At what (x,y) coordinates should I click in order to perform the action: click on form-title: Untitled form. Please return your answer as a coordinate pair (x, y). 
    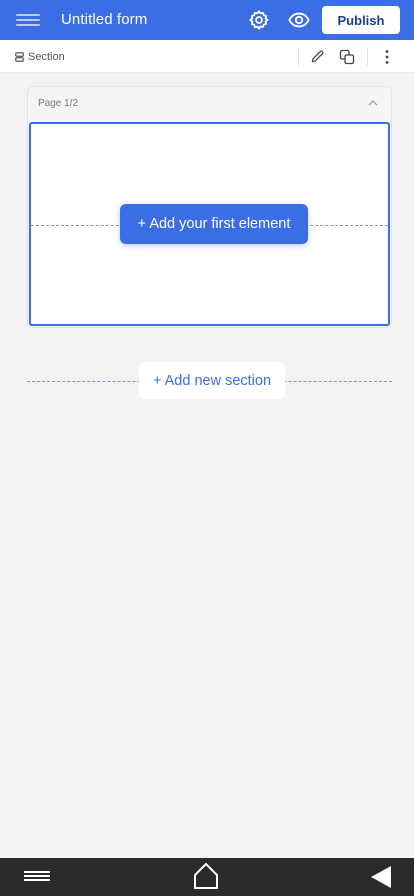
    Looking at the image, I should click on (104, 20).